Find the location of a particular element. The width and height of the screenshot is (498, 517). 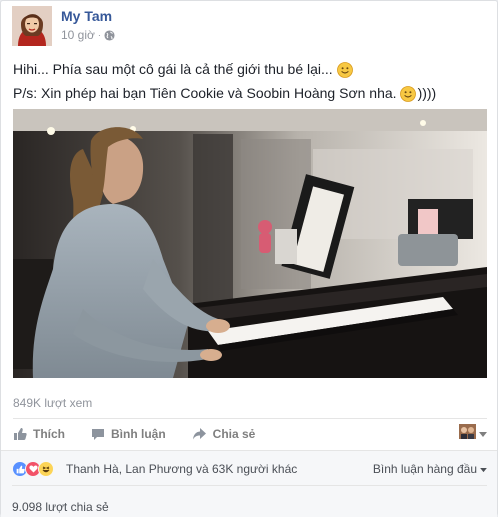

like-button: Thích is located at coordinates (39, 434).